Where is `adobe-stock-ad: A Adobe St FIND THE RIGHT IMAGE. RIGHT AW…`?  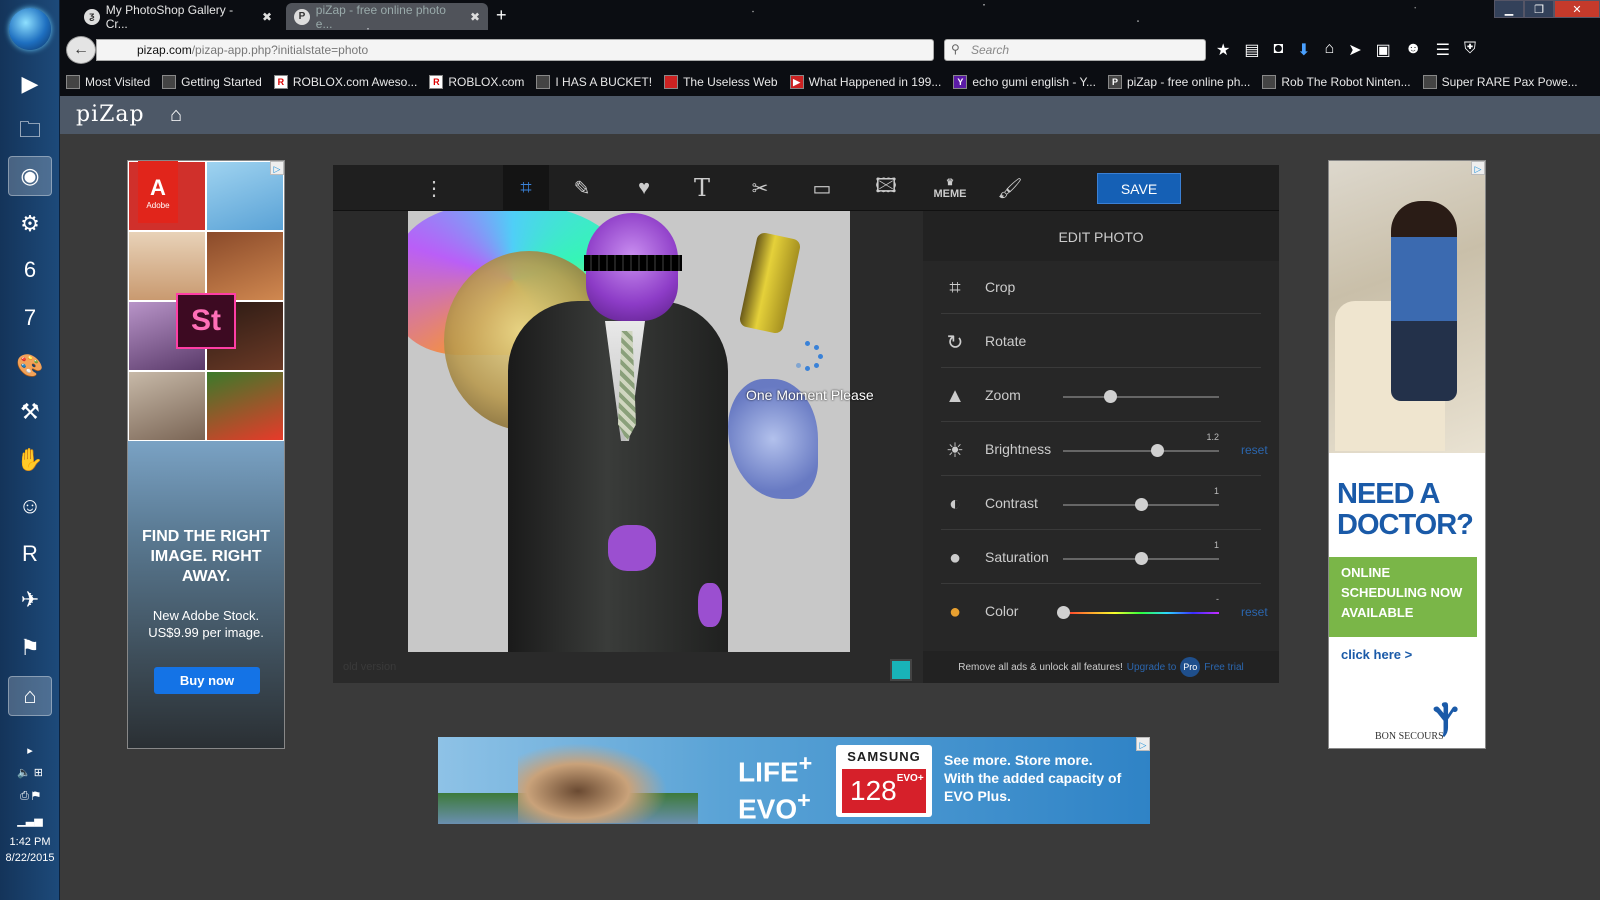
adobe-stock-ad: A Adobe St FIND THE RIGHT IMAGE. RIGHT AW… is located at coordinates (206, 454).